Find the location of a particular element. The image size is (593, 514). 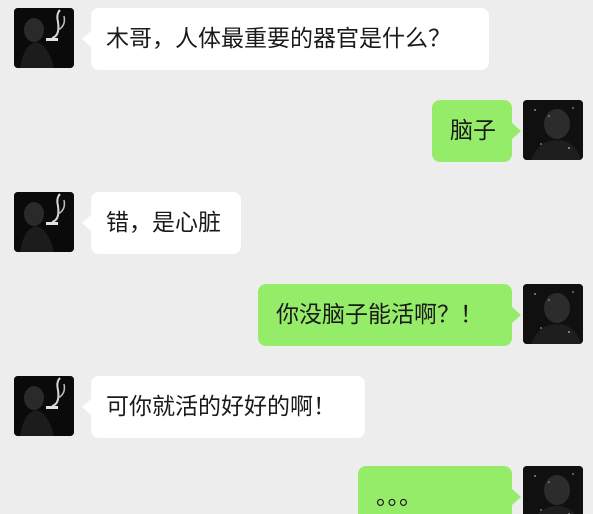

message-row-incoming: 错，是心脏 is located at coordinates (296, 222).